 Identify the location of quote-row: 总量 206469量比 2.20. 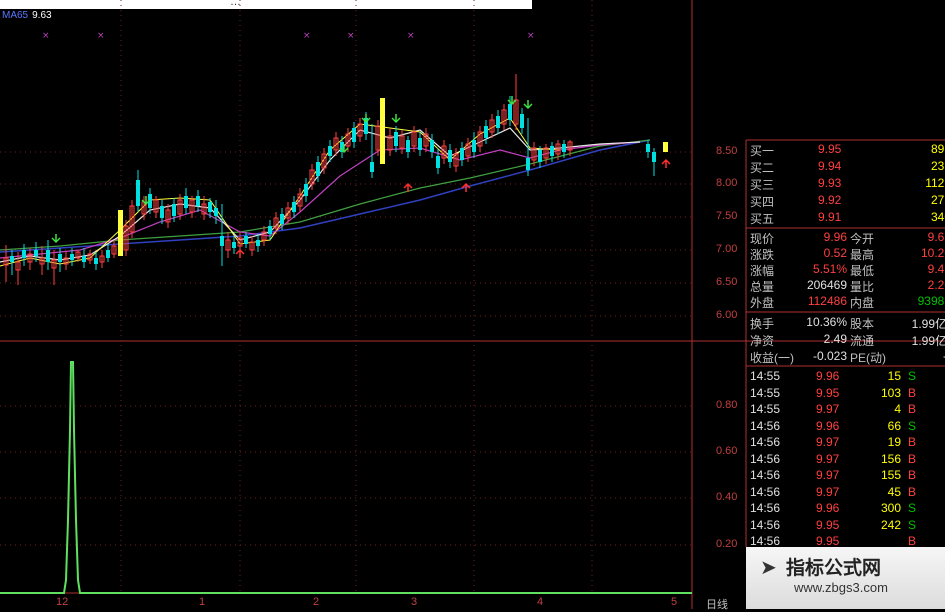
(845, 286).